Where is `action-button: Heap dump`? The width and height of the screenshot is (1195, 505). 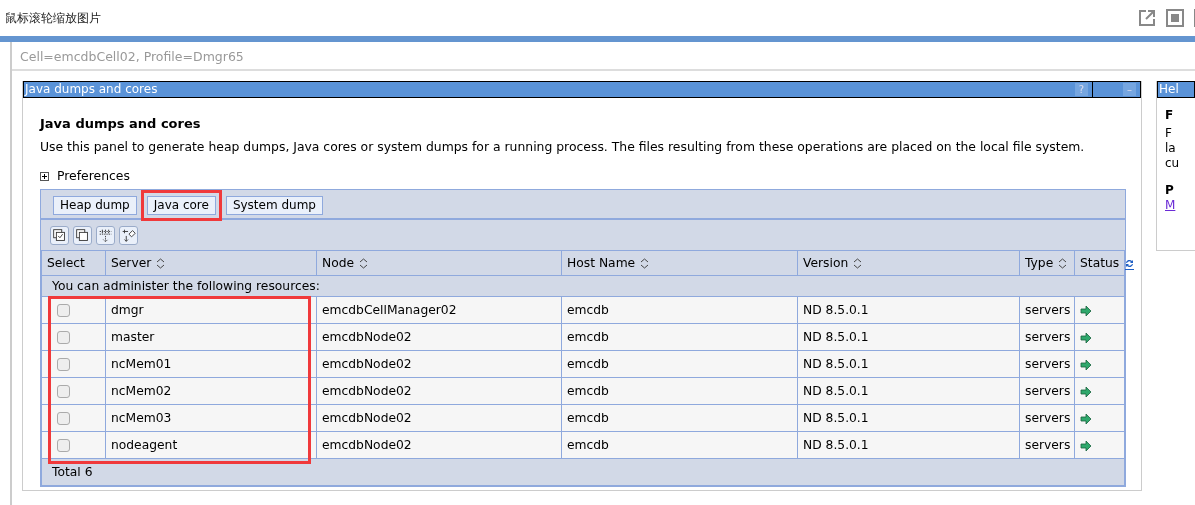
action-button: Heap dump is located at coordinates (95, 206).